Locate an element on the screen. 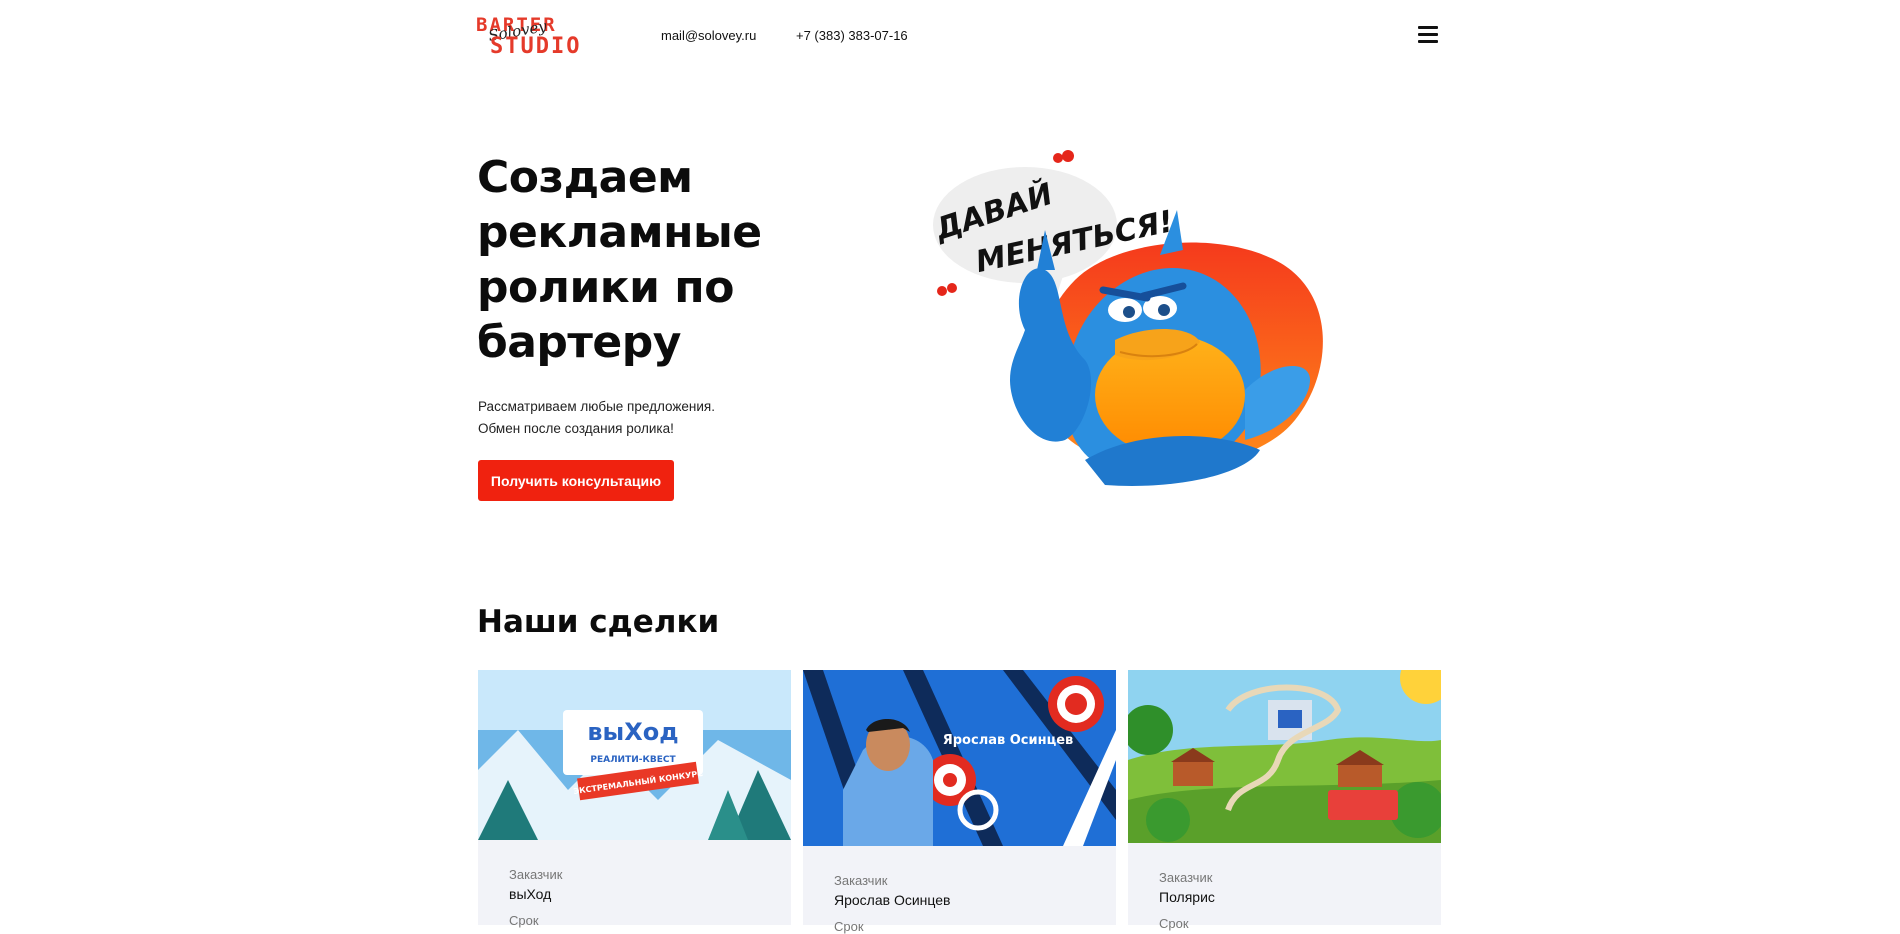 This screenshot has width=1900, height=934. thumb-person-text: Ярослав Осинцев is located at coordinates (1008, 740).